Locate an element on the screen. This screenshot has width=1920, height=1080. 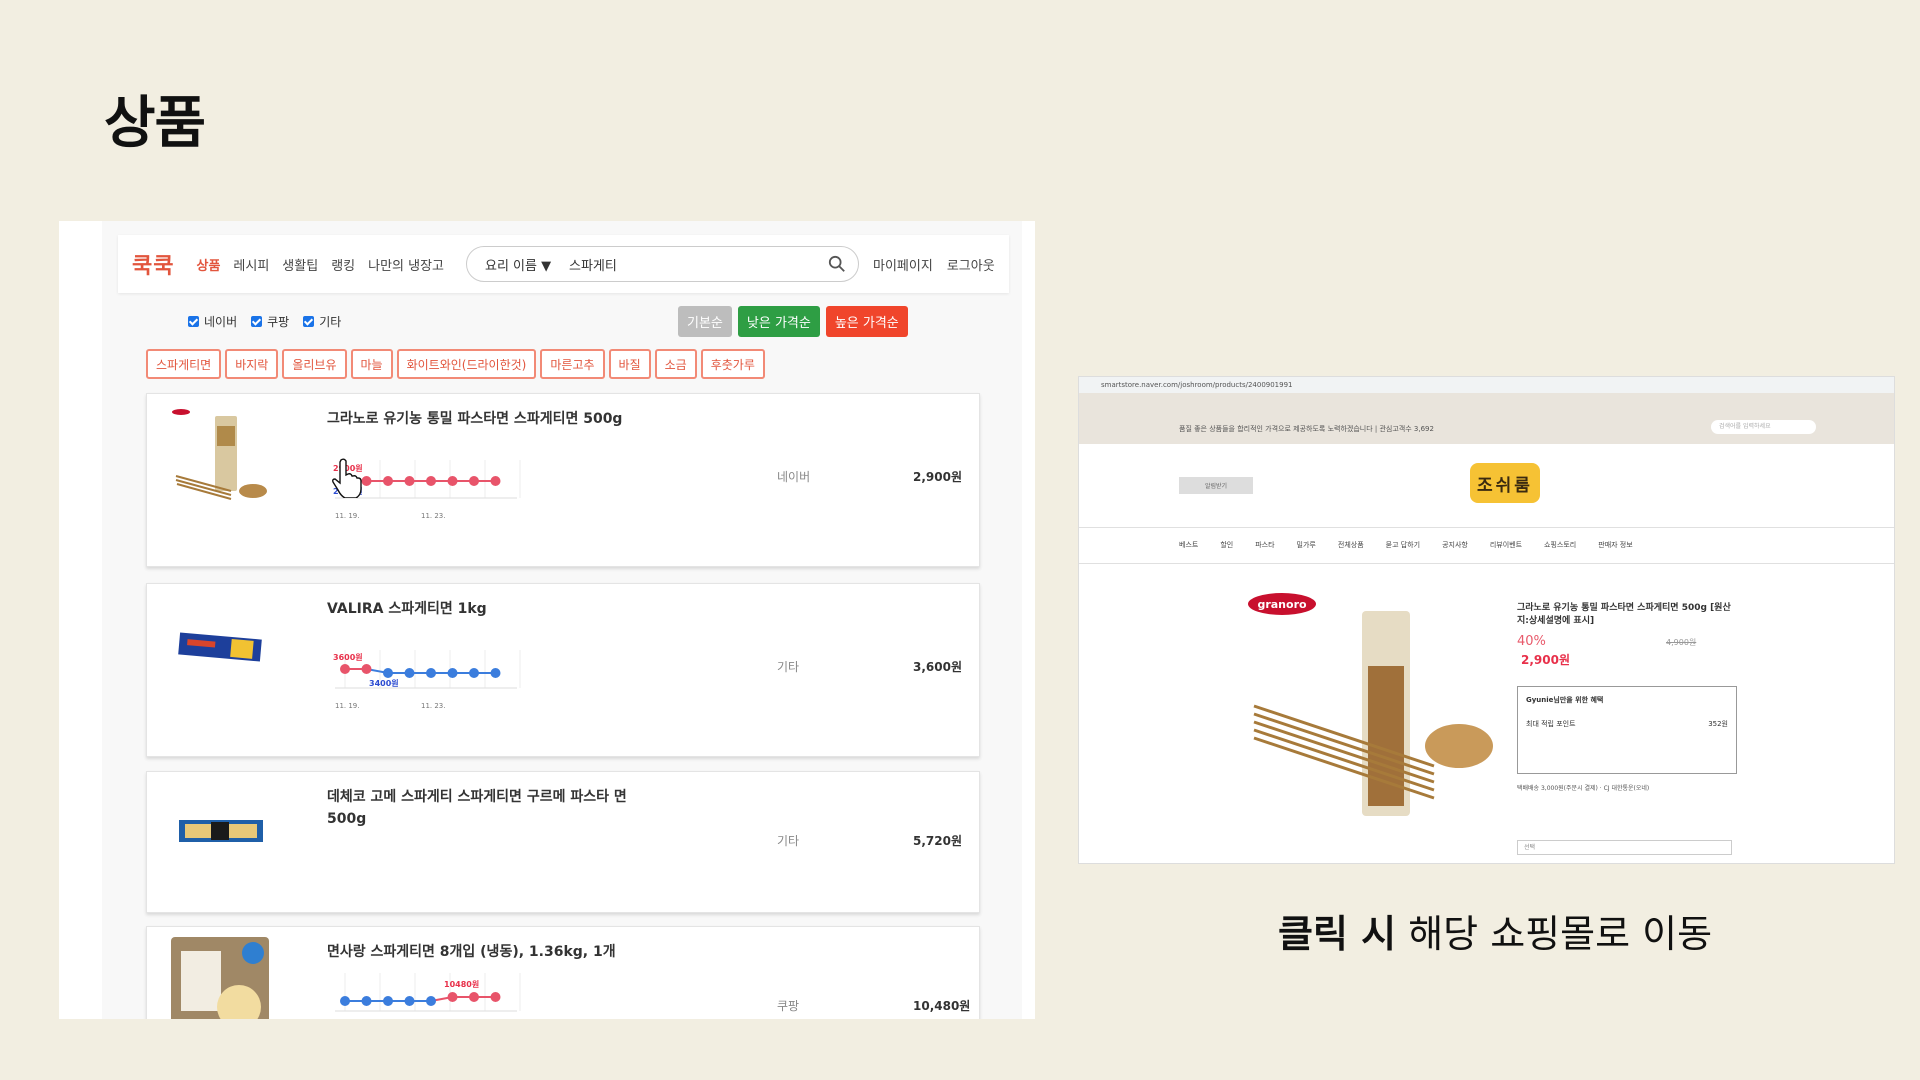
store-menu-item: 판매자 정보 is located at coordinates (1615, 545).